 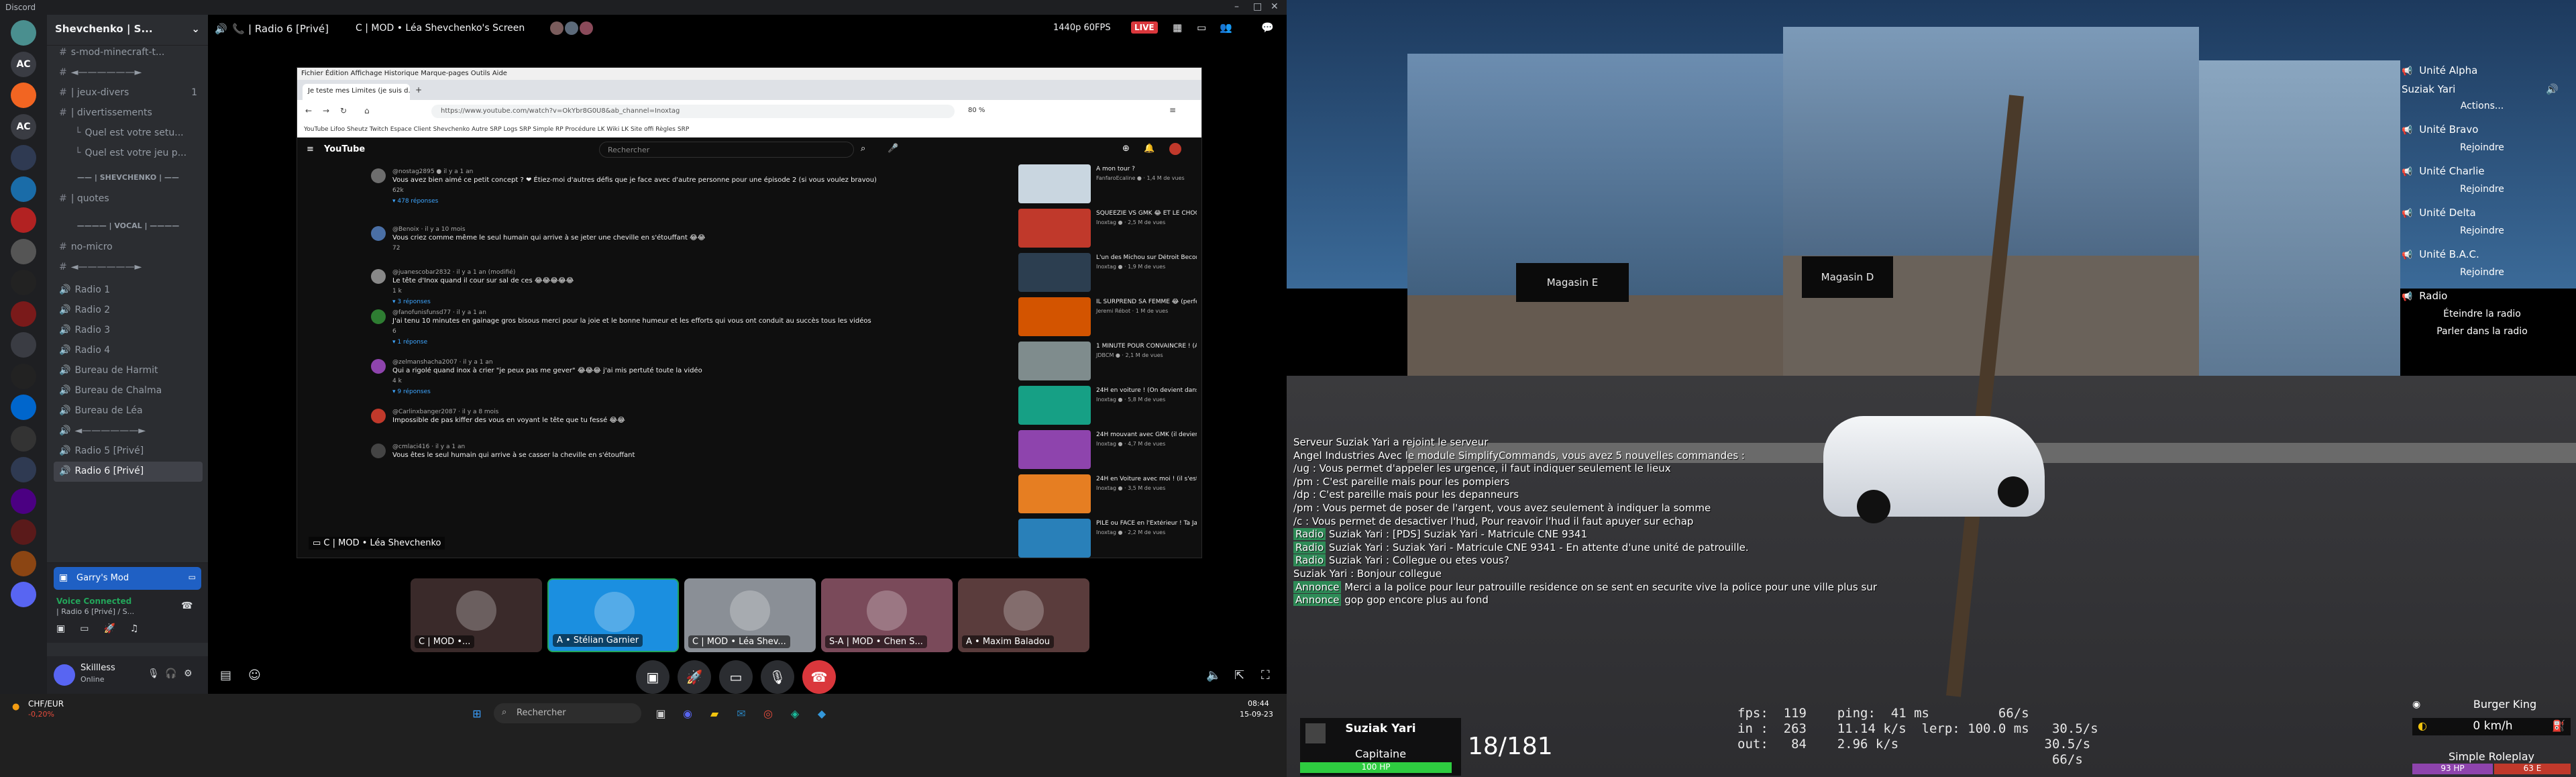 What do you see at coordinates (187, 606) in the screenshot?
I see `disconnect-icon: ☎` at bounding box center [187, 606].